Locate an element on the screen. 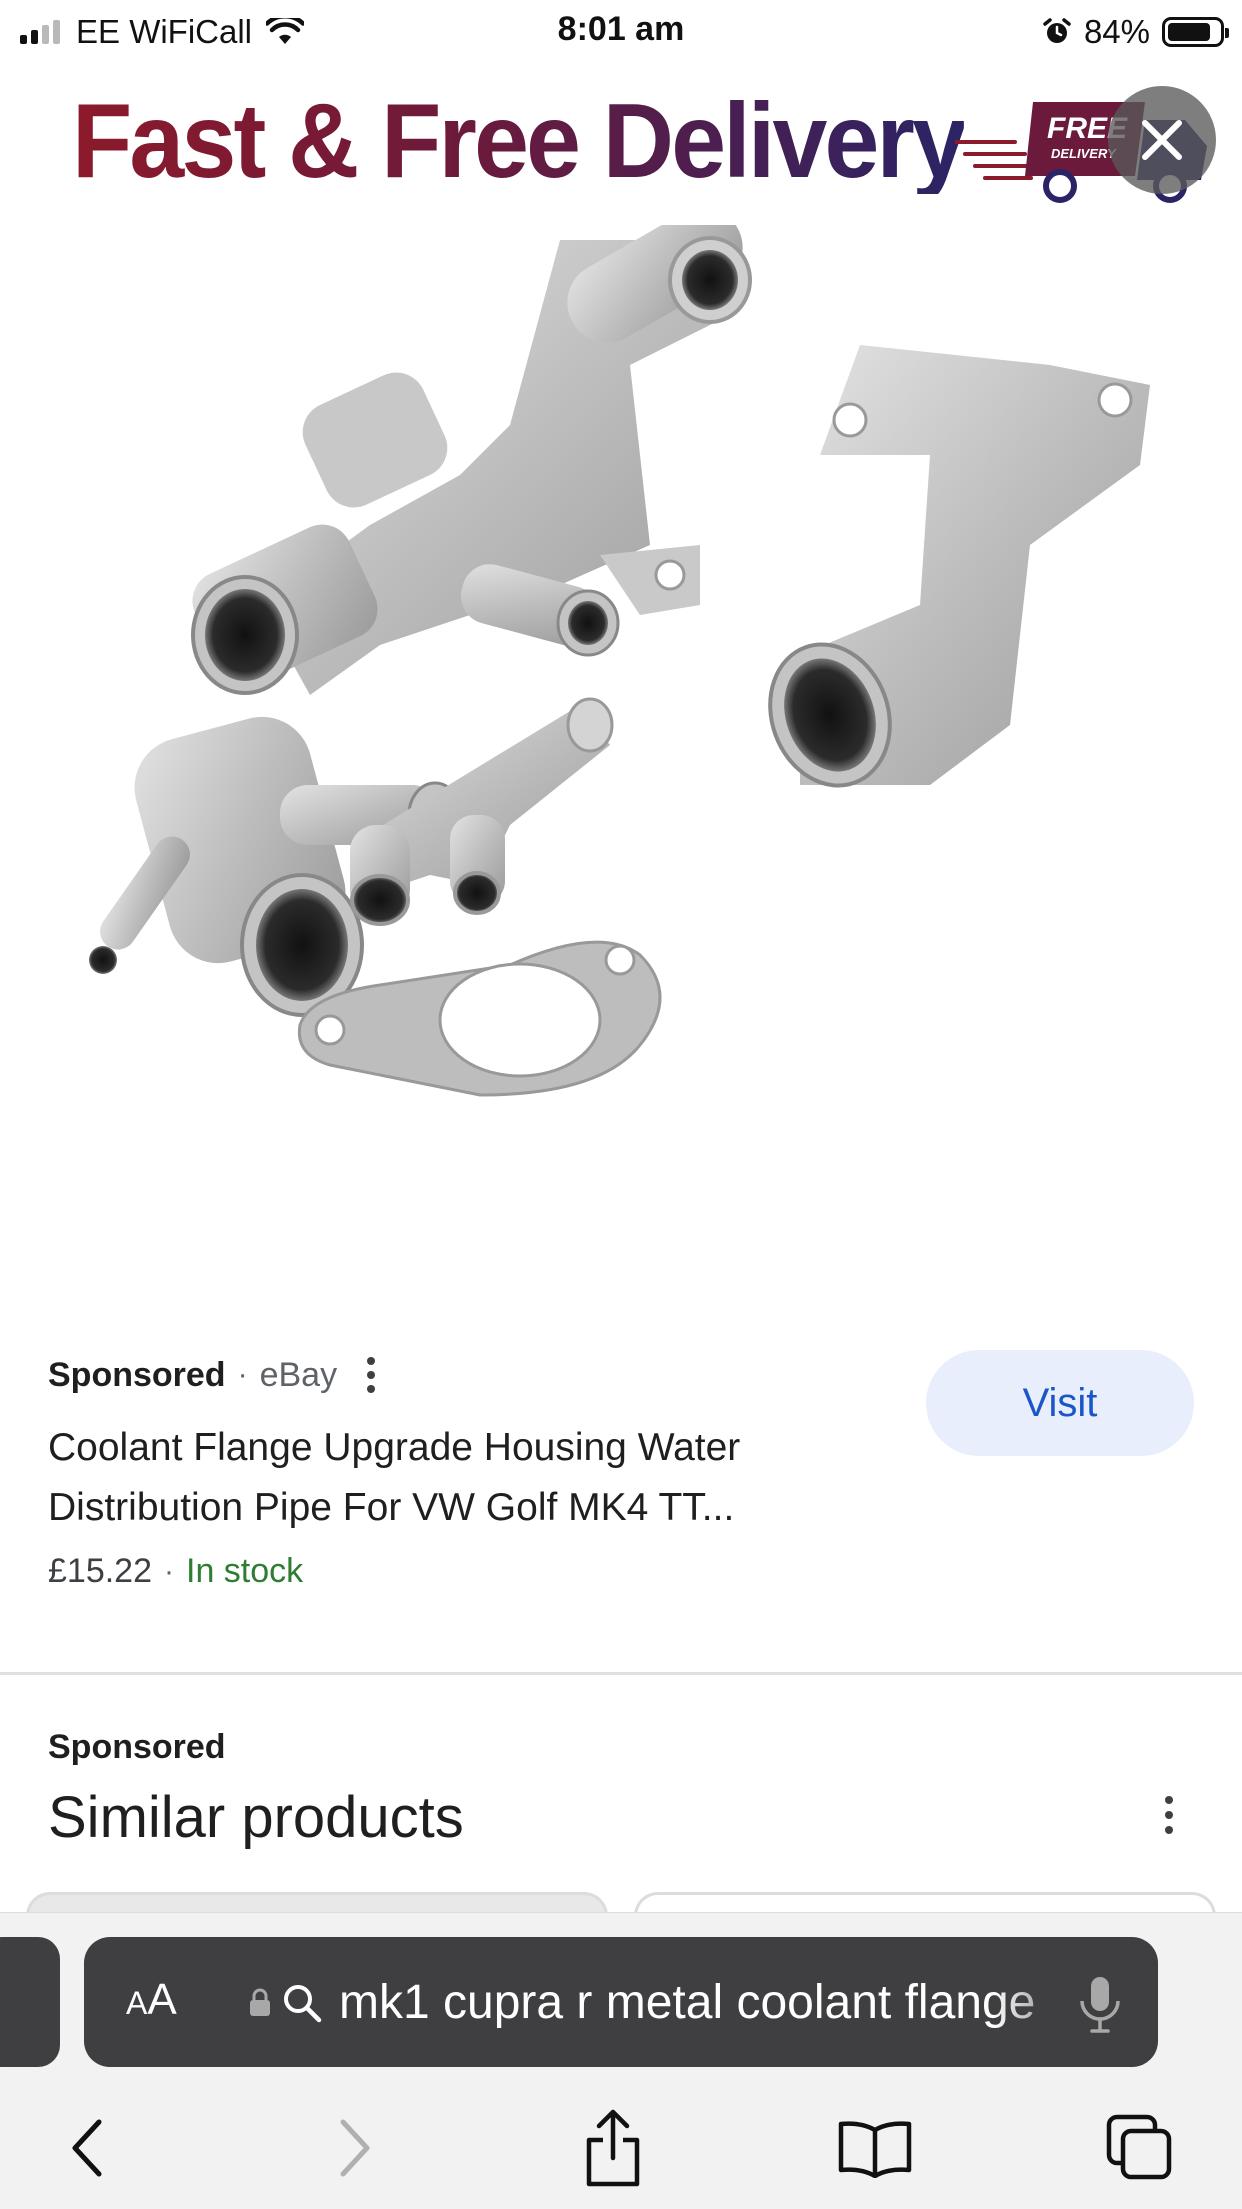 The width and height of the screenshot is (1242, 2209). chevron-right-icon is located at coordinates (355, 2148).